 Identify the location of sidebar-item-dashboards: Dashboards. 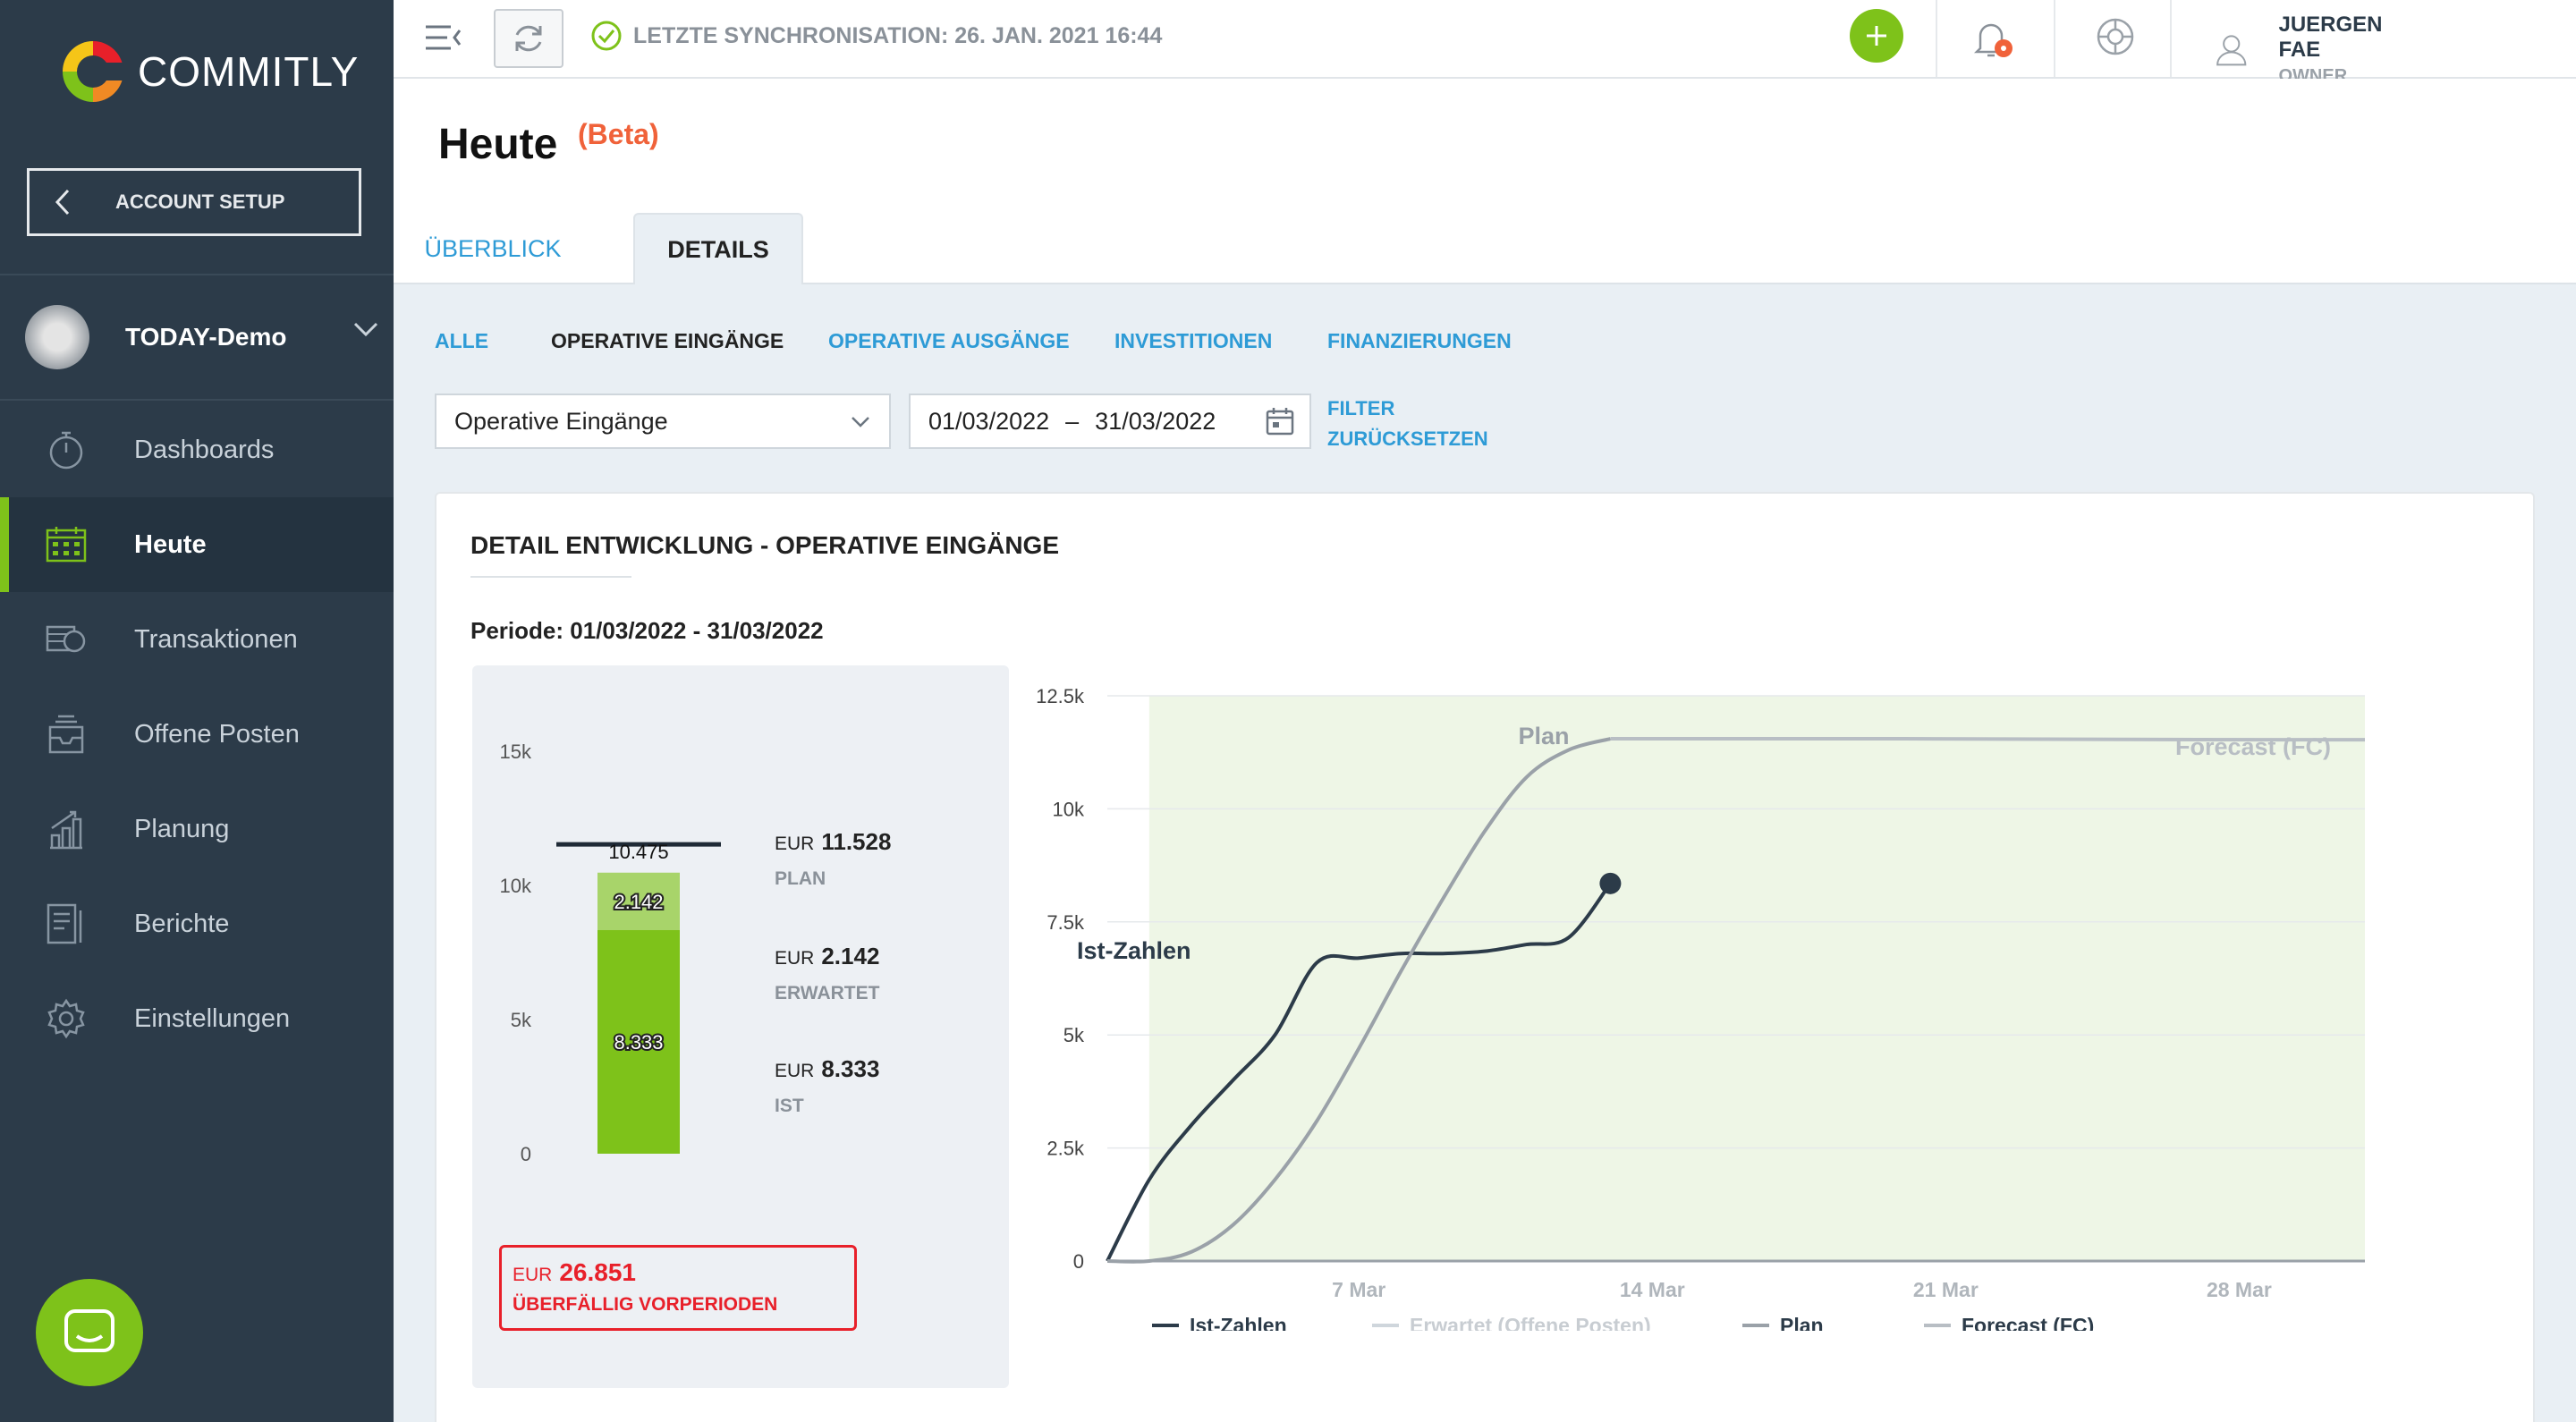
(197, 449).